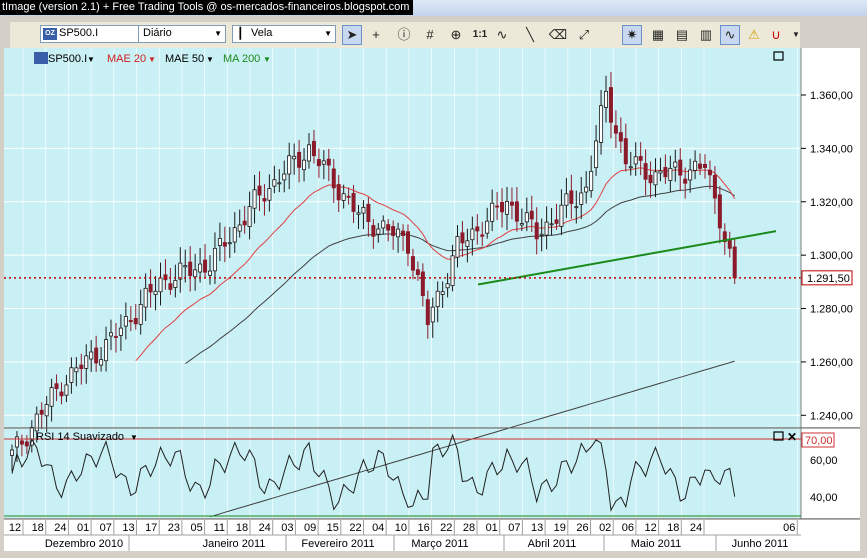 This screenshot has height=558, width=867. Describe the element at coordinates (50, 34) in the screenshot. I see `symbol-icon: OZ` at that location.